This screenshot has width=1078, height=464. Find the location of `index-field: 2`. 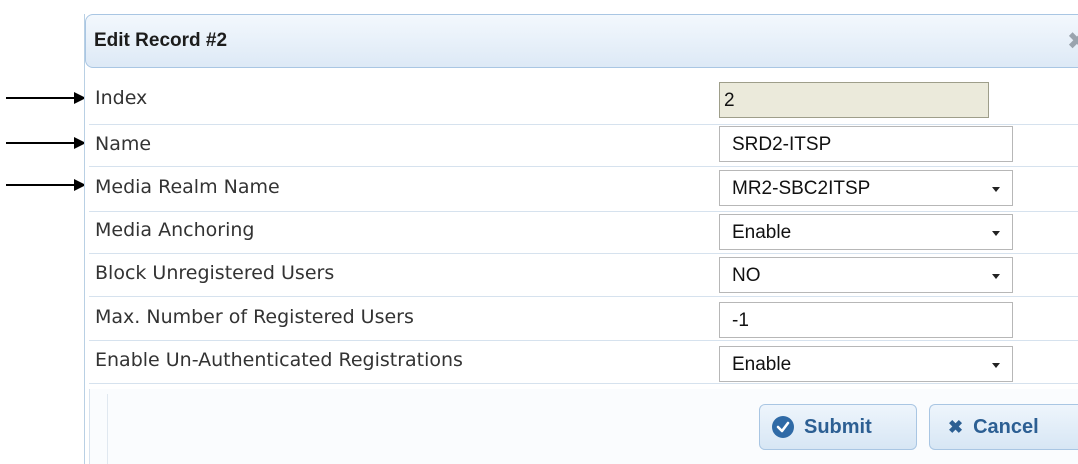

index-field: 2 is located at coordinates (854, 100).